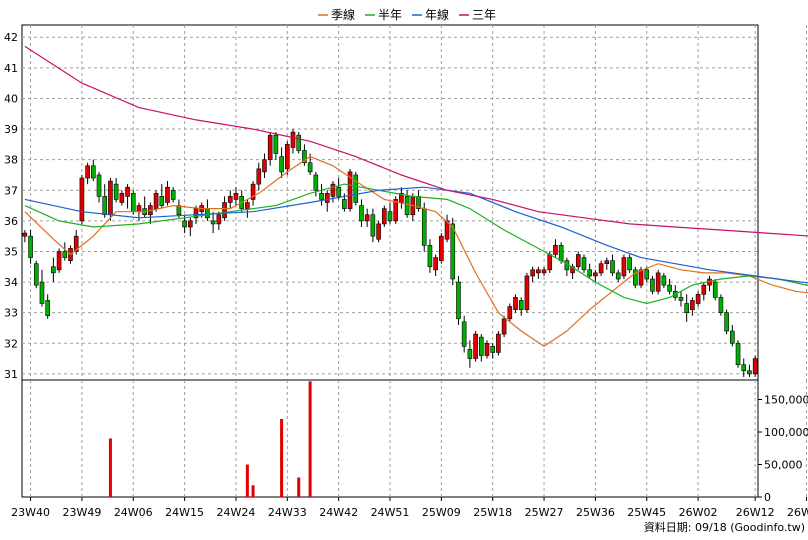  I want to click on x-tick-label: 23W49, so click(81, 512).